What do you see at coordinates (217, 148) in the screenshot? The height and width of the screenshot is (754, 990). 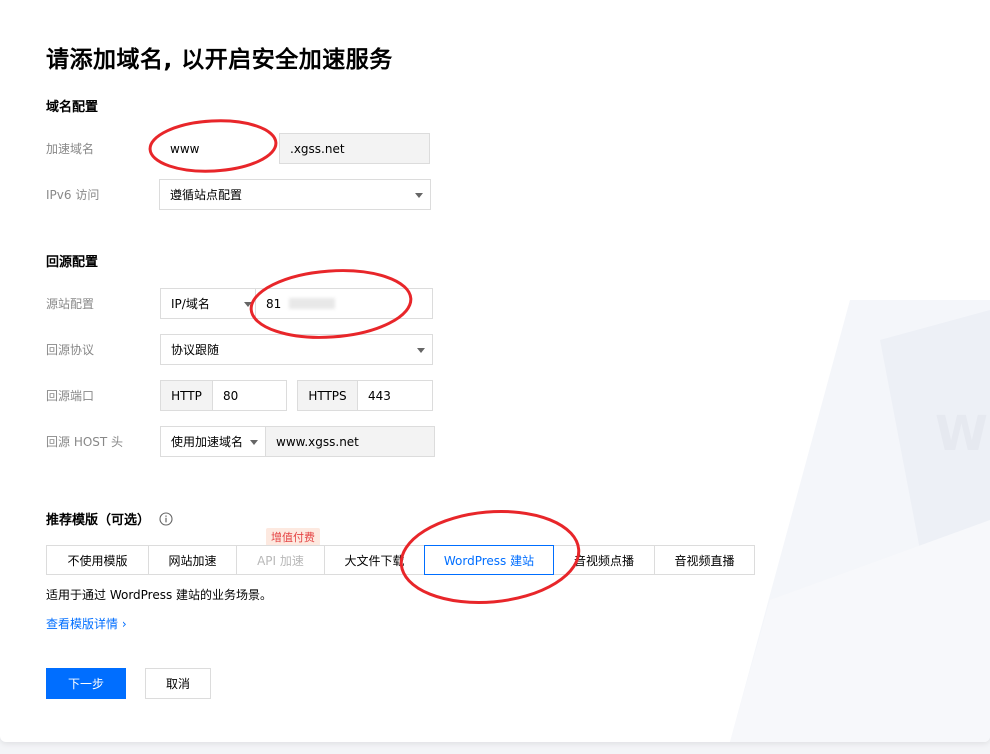 I see `accel-domain-prefix-input: www` at bounding box center [217, 148].